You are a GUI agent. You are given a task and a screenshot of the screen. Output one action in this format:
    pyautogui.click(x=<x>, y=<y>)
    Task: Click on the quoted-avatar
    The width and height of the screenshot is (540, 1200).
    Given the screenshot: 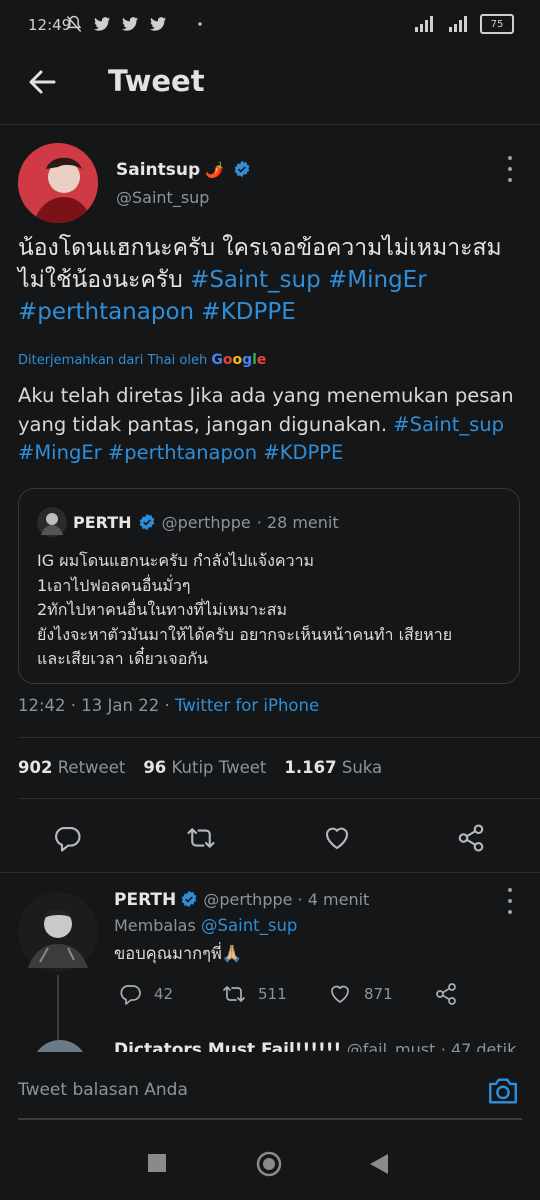 What is the action you would take?
    pyautogui.click(x=52, y=522)
    